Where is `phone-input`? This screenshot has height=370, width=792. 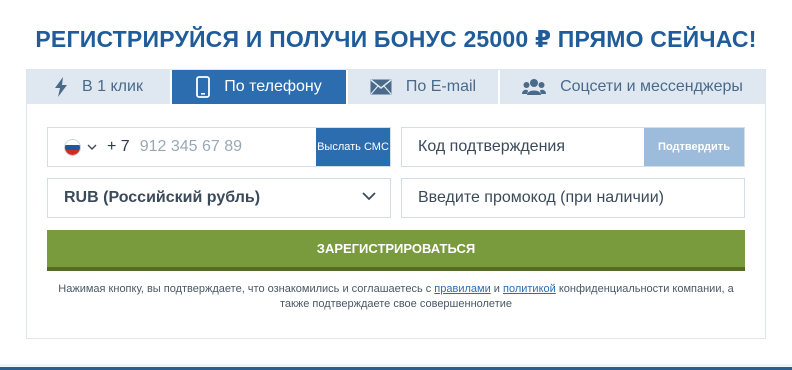 phone-input is located at coordinates (214, 147).